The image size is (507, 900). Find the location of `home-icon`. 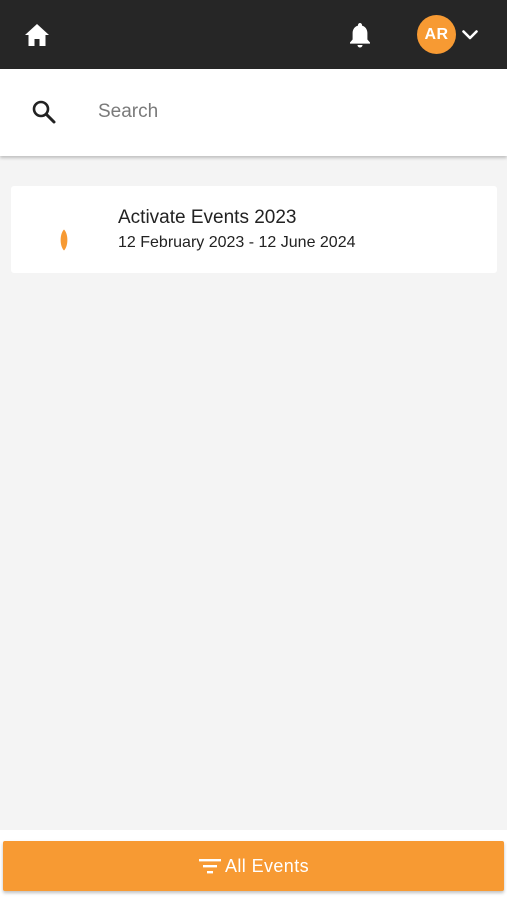

home-icon is located at coordinates (37, 35).